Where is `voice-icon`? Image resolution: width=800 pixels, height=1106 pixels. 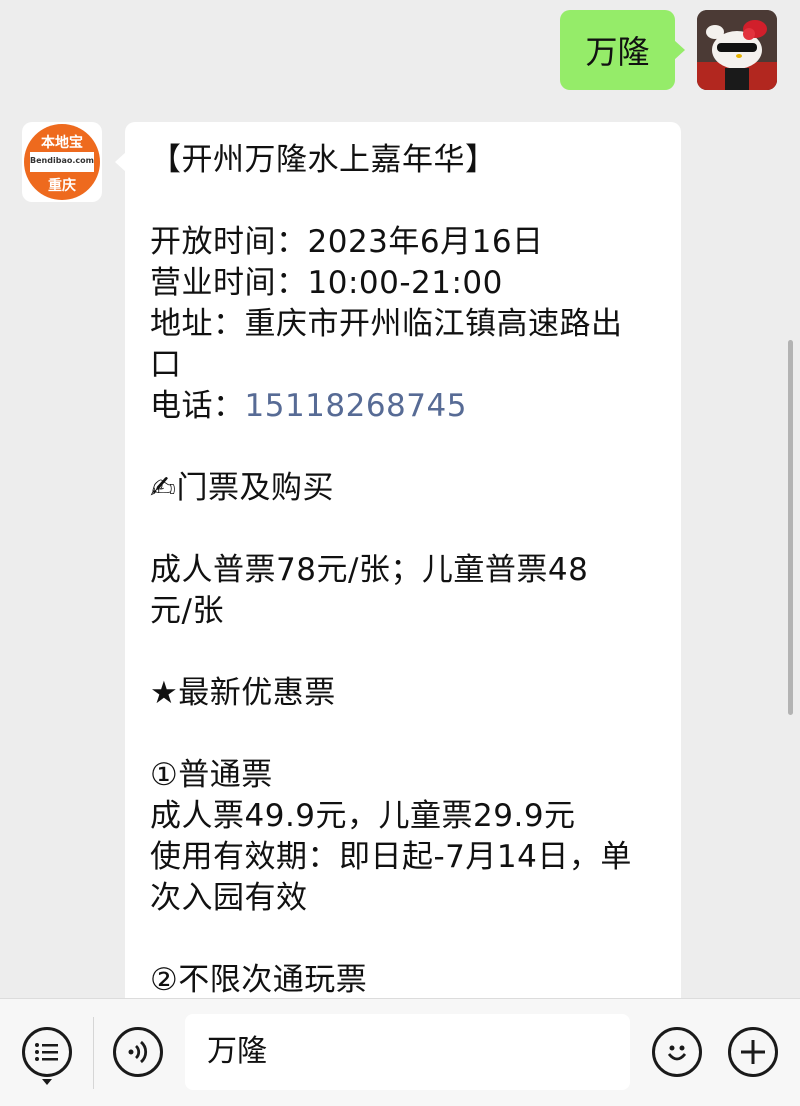 voice-icon is located at coordinates (138, 1052).